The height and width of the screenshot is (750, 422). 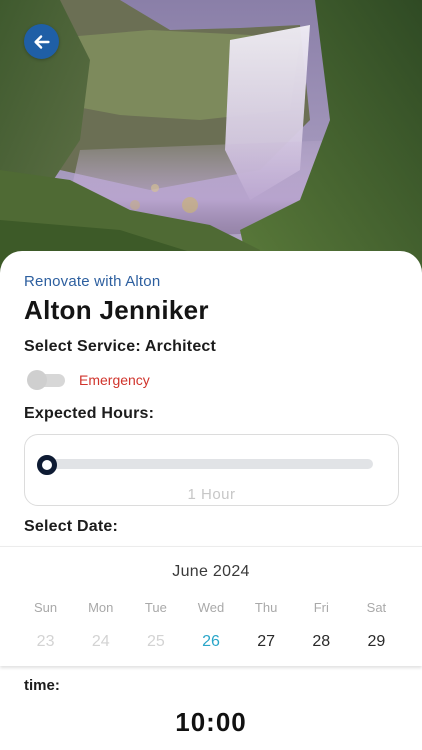 I want to click on weekday-label: Tue, so click(x=155, y=607).